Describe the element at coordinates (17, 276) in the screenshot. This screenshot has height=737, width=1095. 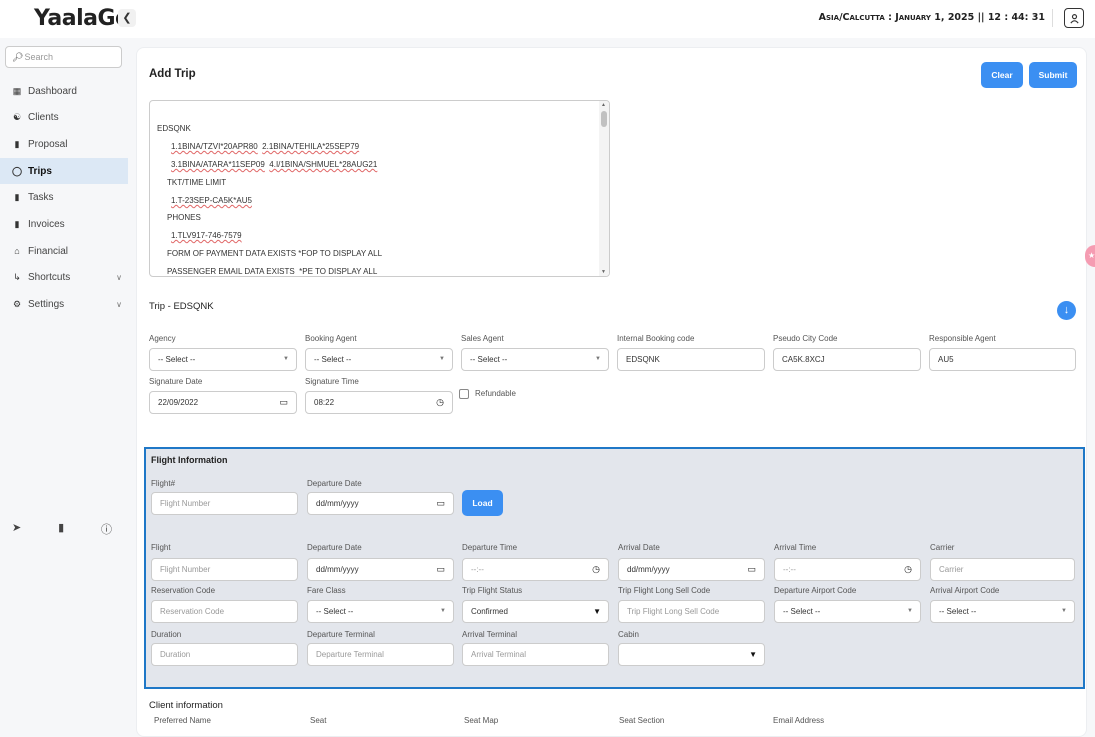
I see `share-icon: ↳` at that location.